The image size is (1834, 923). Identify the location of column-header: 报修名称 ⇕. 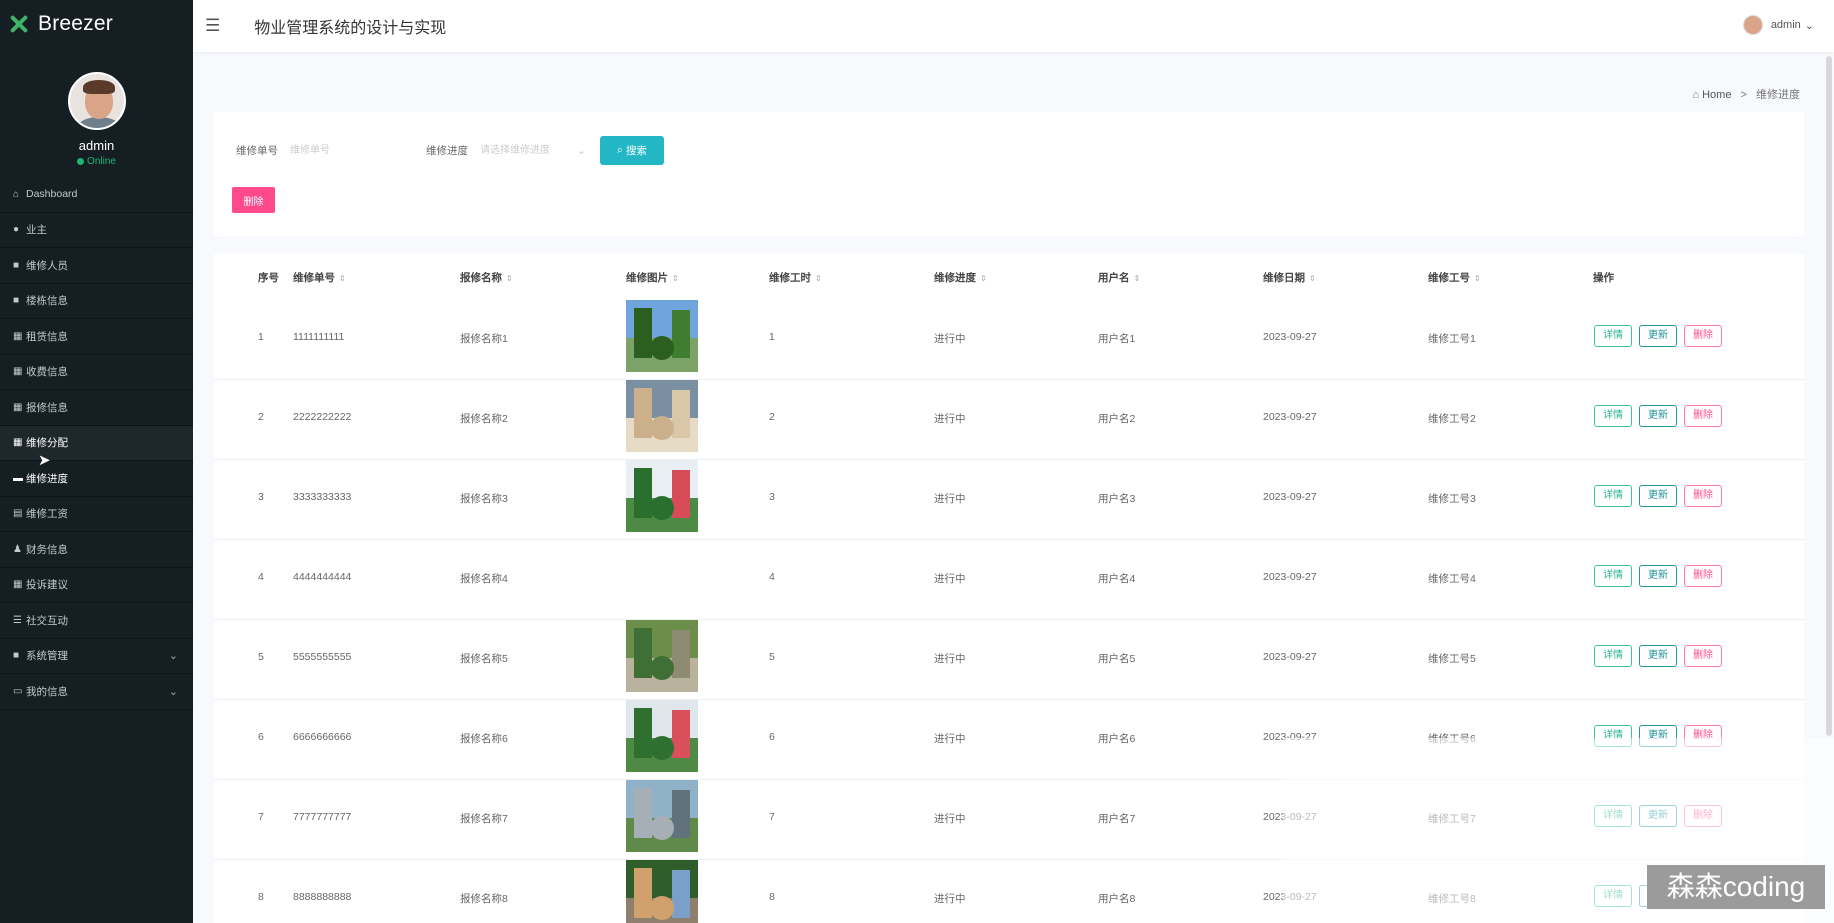
(486, 277).